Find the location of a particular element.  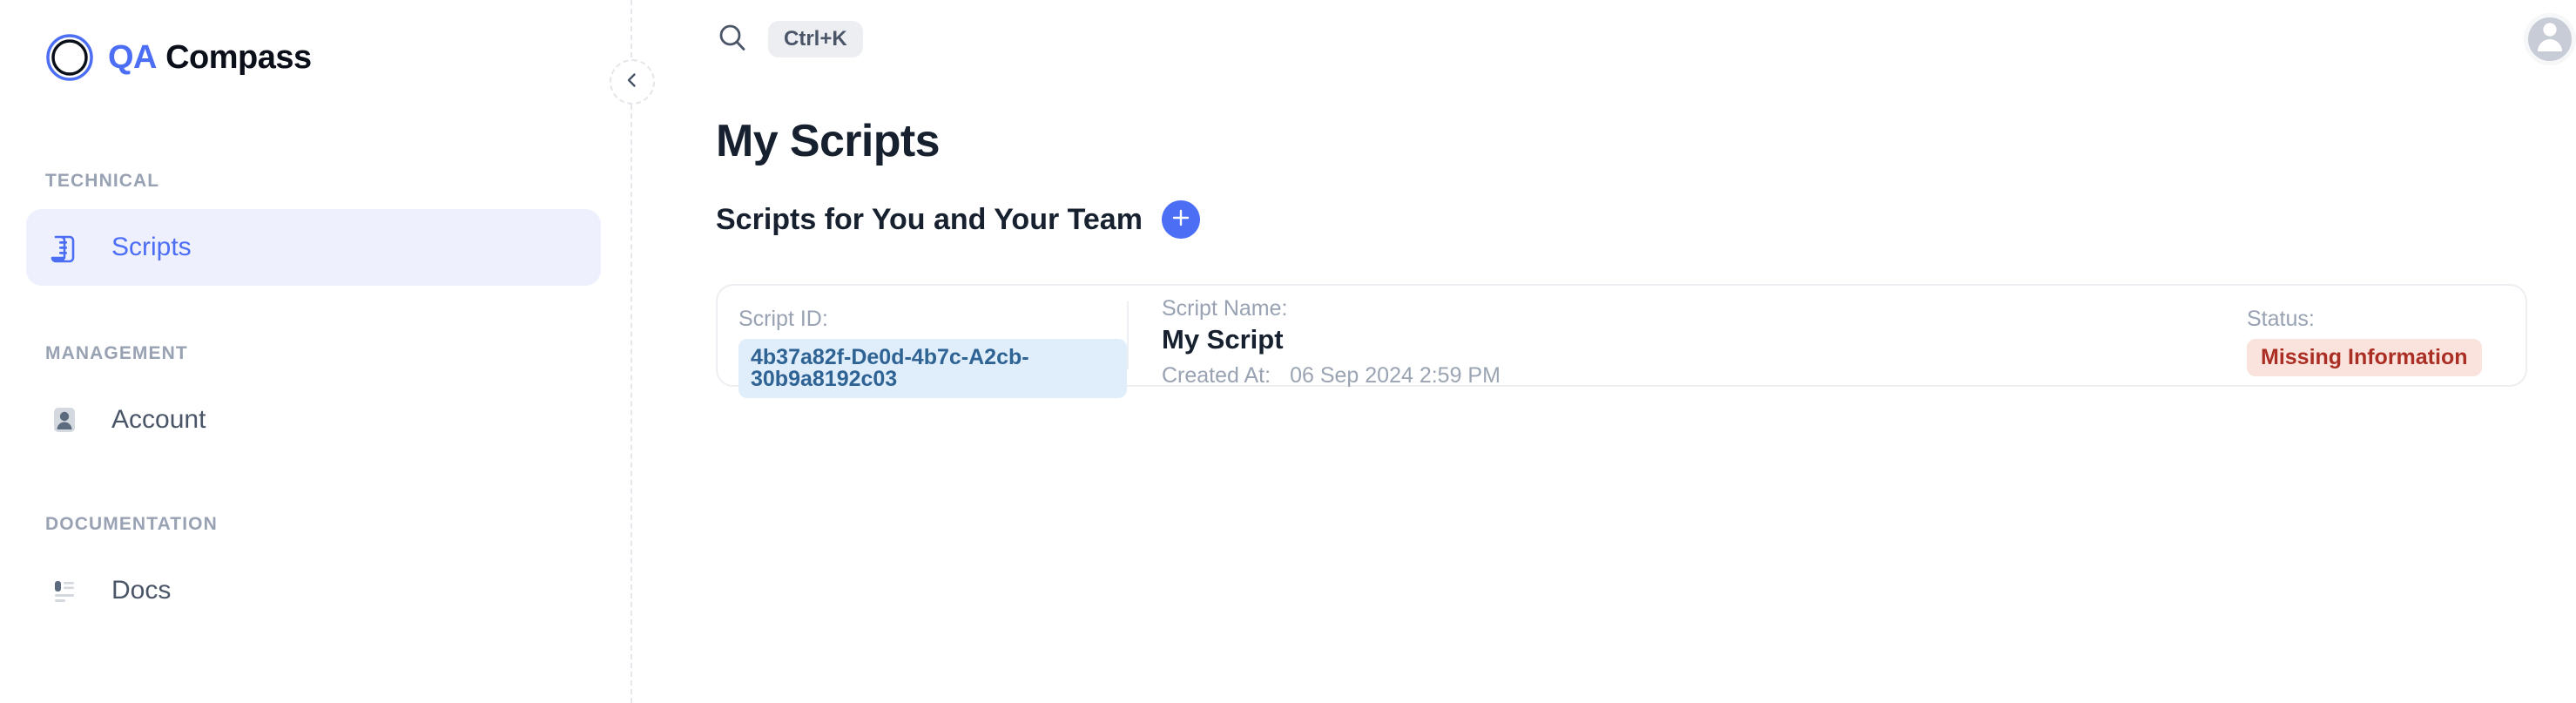

script-id-label: Script ID: is located at coordinates (783, 319).